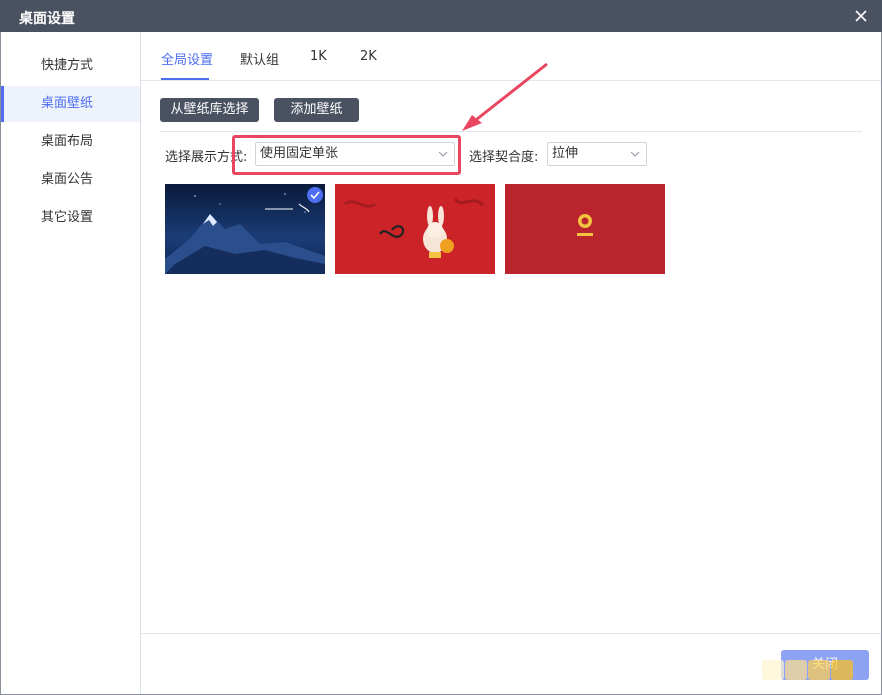  I want to click on watermark-logo-image, so click(807, 670).